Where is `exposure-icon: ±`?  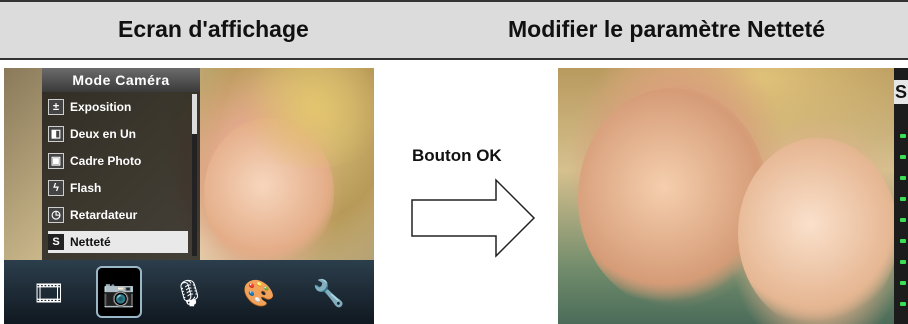
exposure-icon: ± is located at coordinates (56, 107).